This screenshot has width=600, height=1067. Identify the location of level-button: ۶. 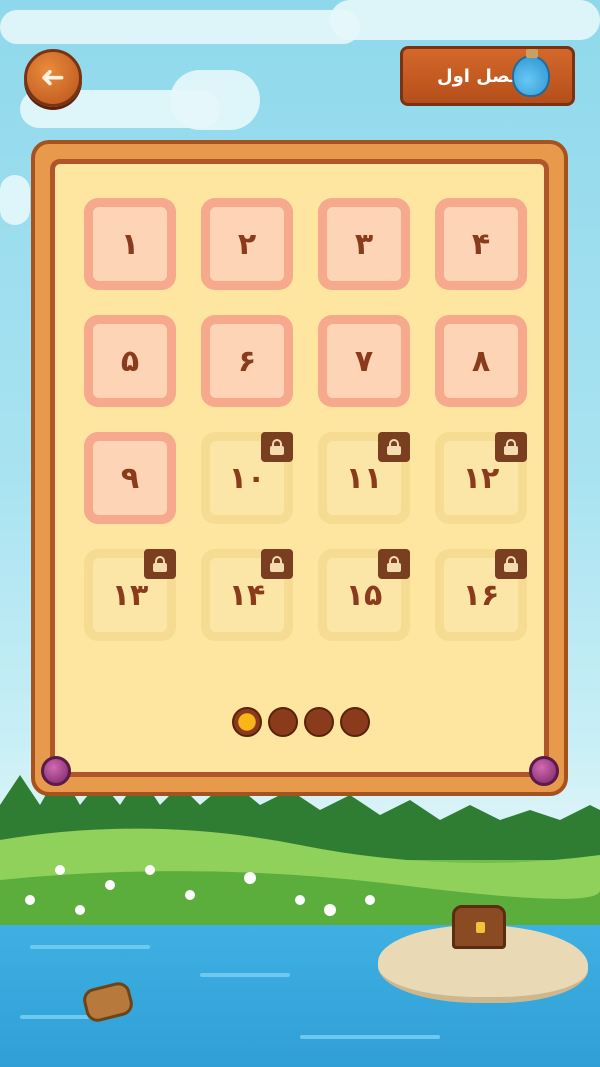
(247, 361).